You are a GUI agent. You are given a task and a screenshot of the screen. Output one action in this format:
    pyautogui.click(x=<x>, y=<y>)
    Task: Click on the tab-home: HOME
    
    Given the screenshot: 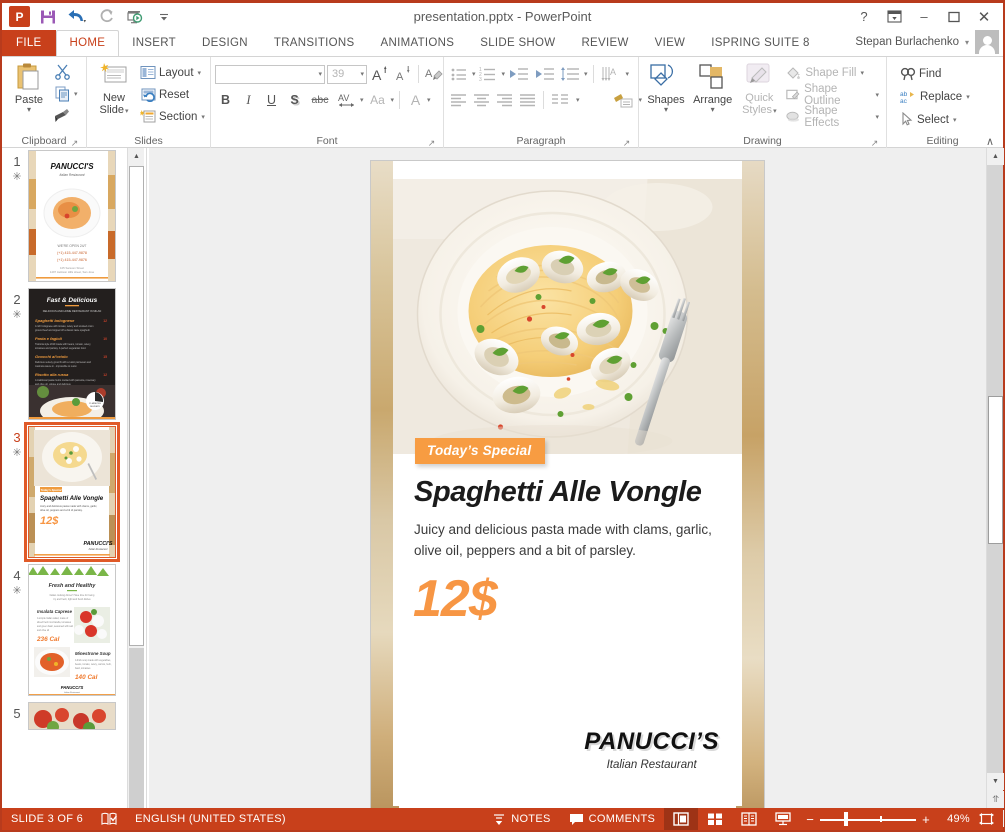 What is the action you would take?
    pyautogui.click(x=87, y=43)
    